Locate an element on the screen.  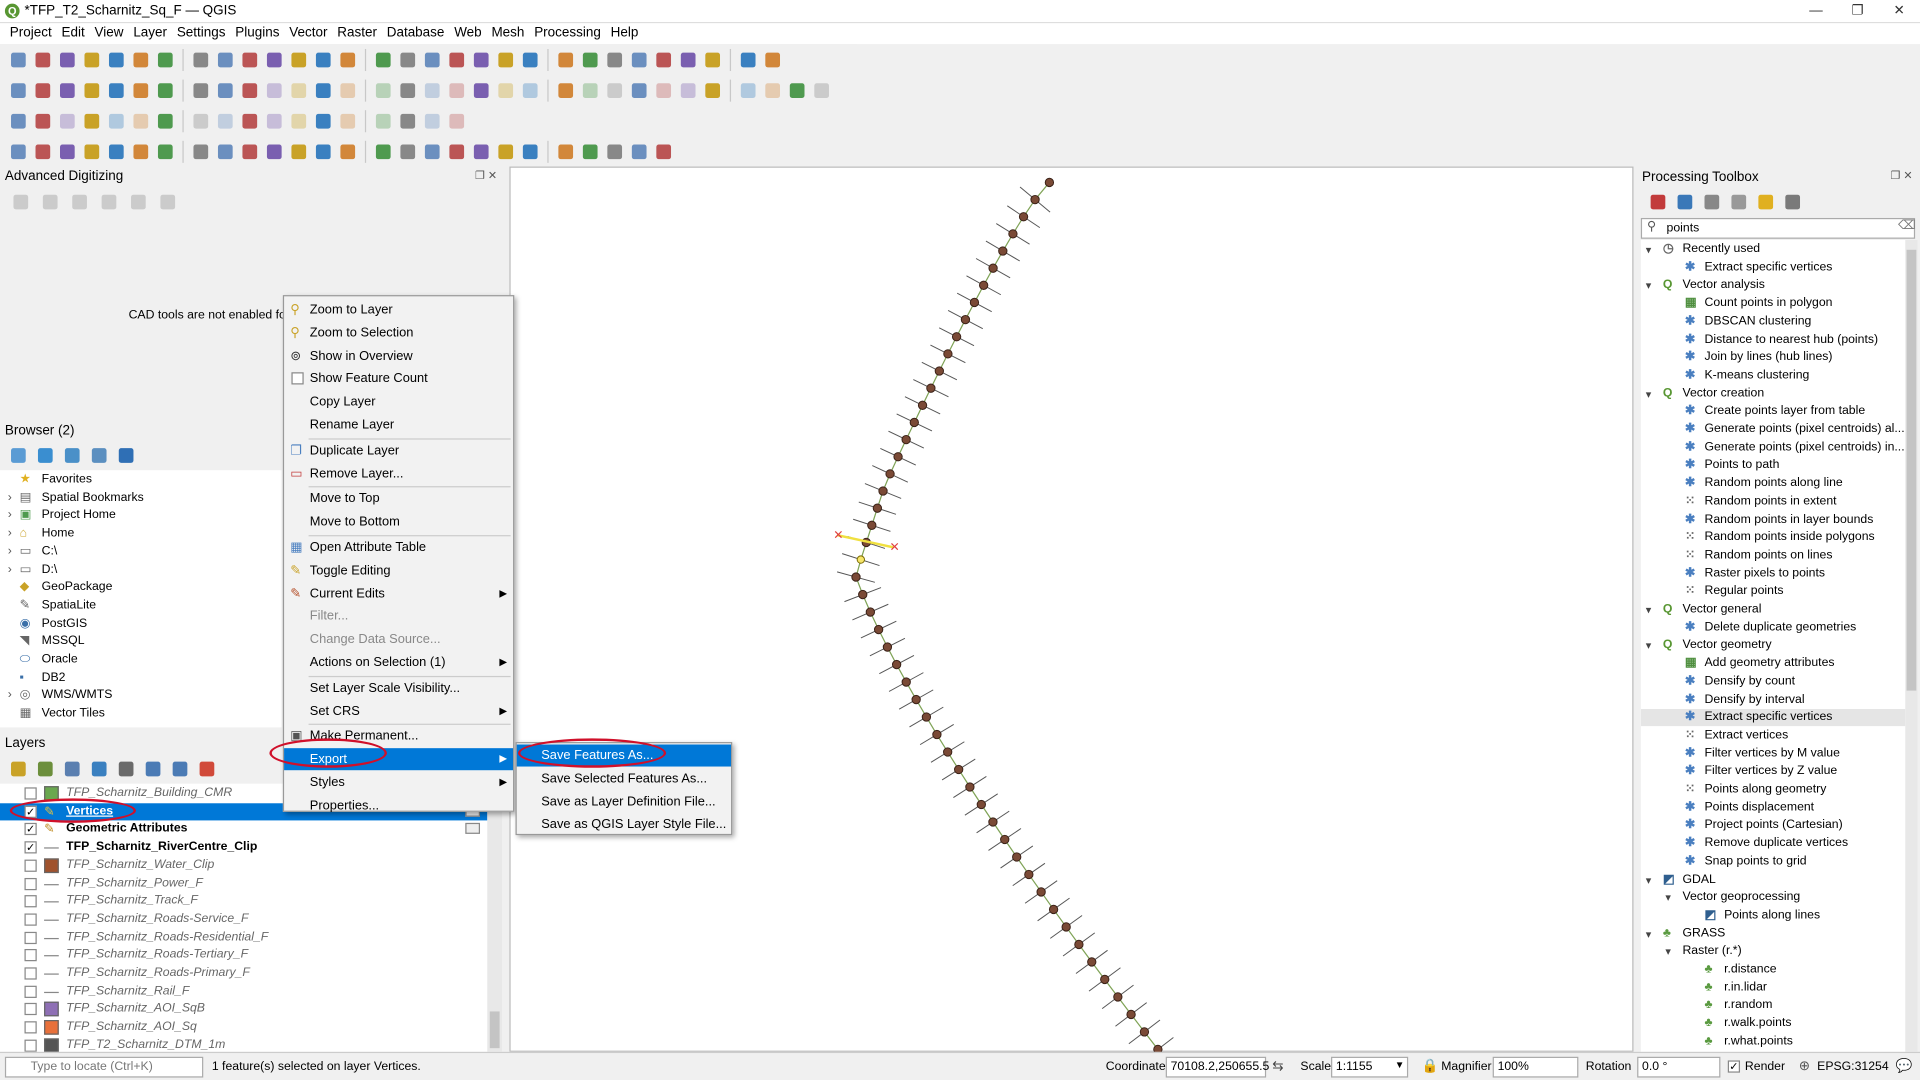
processing-algorithm: ♣ r.in.lidar is located at coordinates (1773, 987).